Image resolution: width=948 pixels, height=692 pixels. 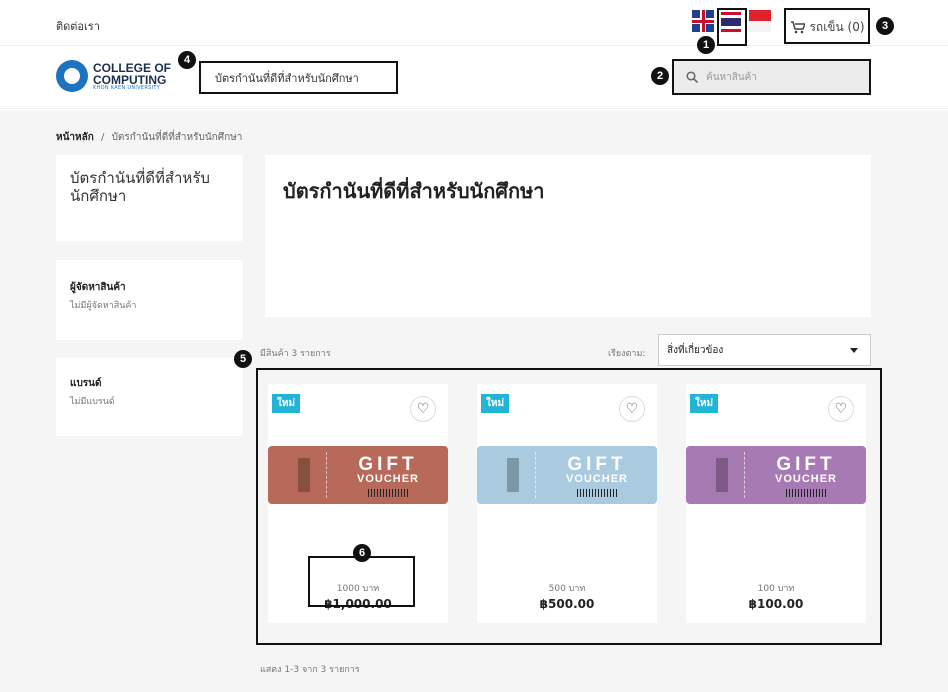 What do you see at coordinates (568, 236) in the screenshot?
I see `category-header: บัตรกำนันที่ดีที่สำหรับนักศึกษา` at bounding box center [568, 236].